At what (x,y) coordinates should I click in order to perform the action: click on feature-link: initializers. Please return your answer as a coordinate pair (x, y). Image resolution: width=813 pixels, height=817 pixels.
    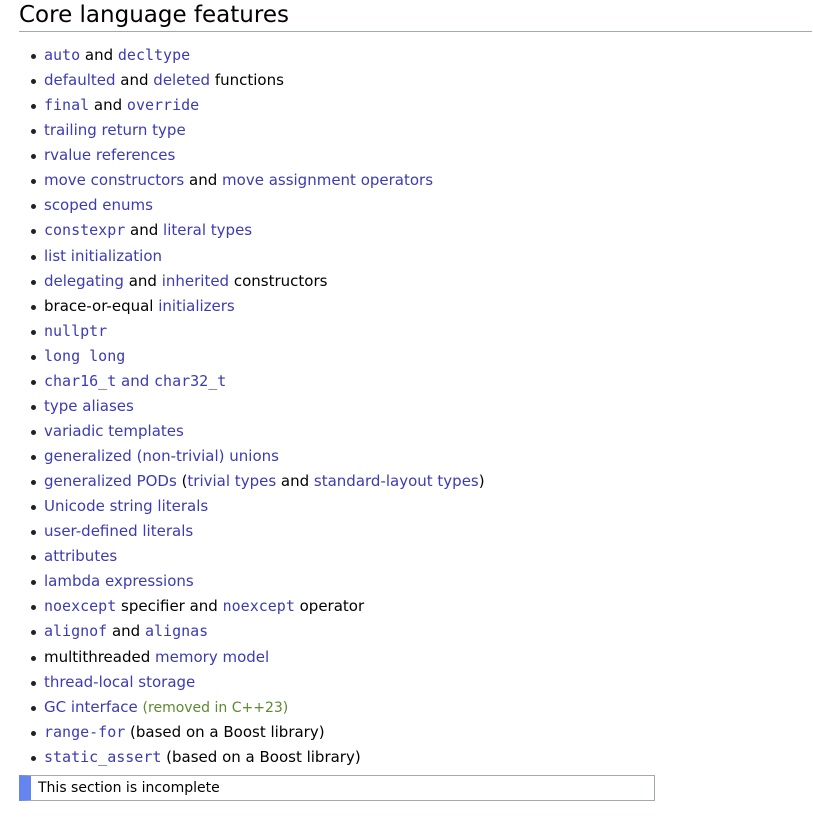
    Looking at the image, I should click on (196, 306).